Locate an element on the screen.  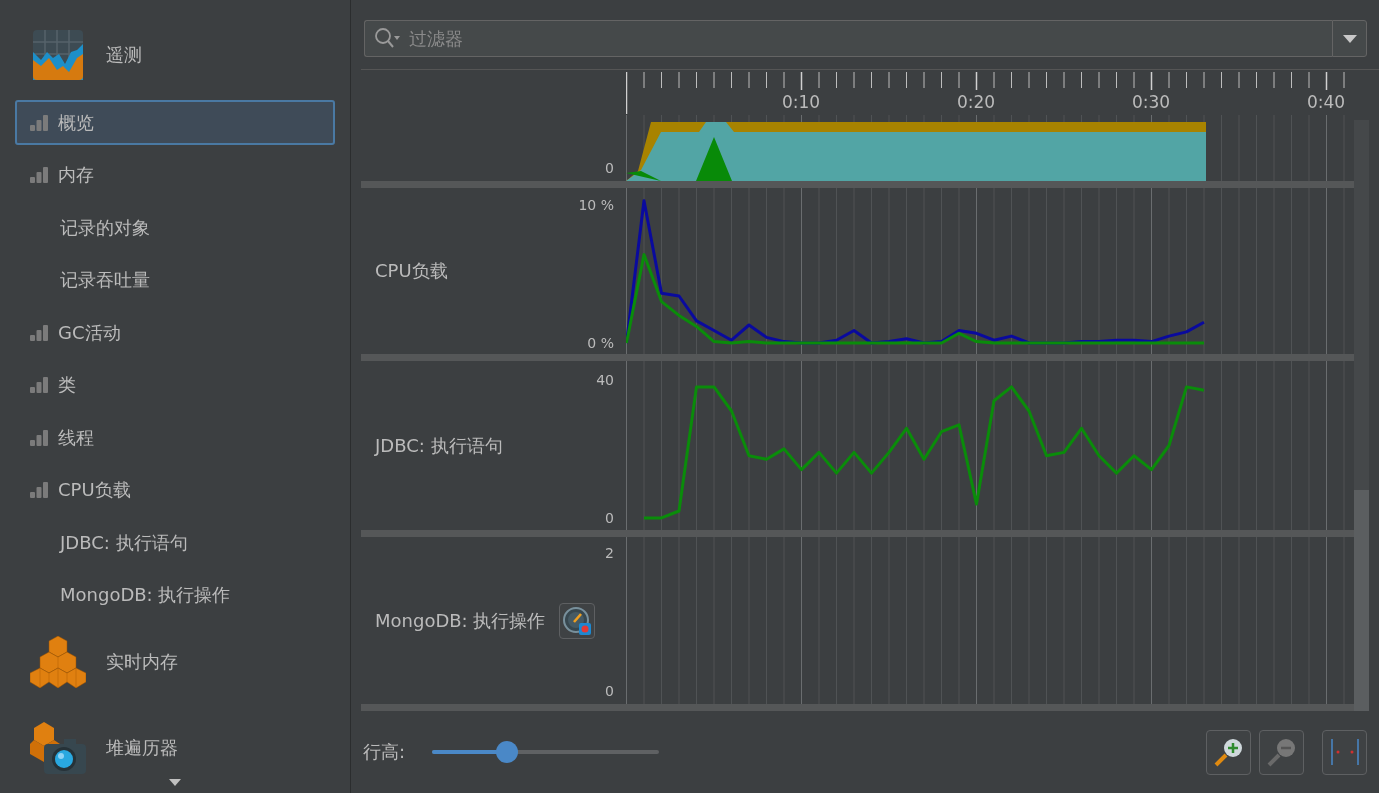
section-title: 实时内存 is located at coordinates (142, 662).